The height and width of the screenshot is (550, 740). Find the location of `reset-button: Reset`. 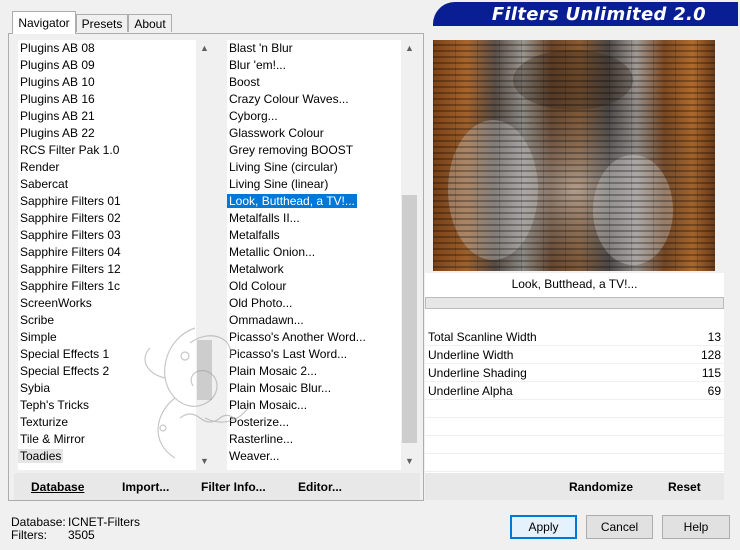

reset-button: Reset is located at coordinates (684, 487).